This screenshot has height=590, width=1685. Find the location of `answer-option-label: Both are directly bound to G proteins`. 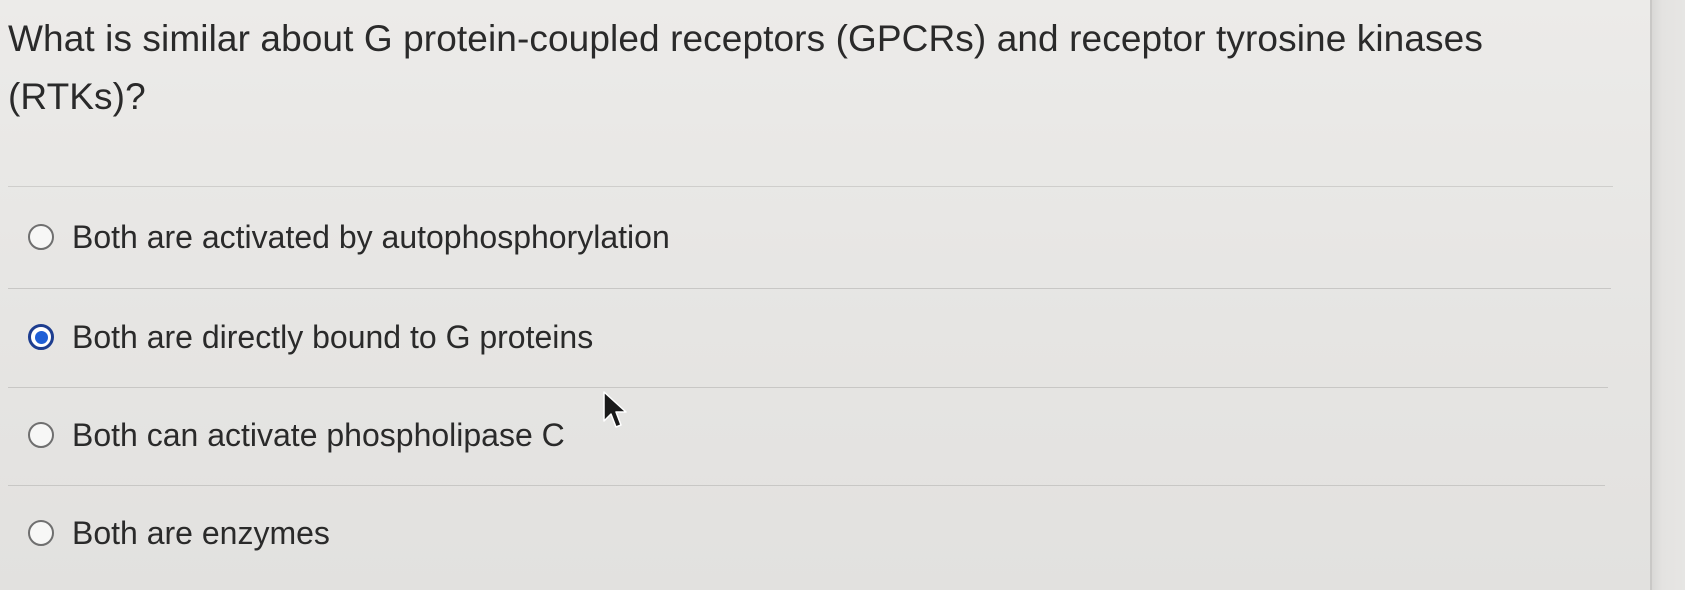

answer-option-label: Both are directly bound to G proteins is located at coordinates (333, 336).